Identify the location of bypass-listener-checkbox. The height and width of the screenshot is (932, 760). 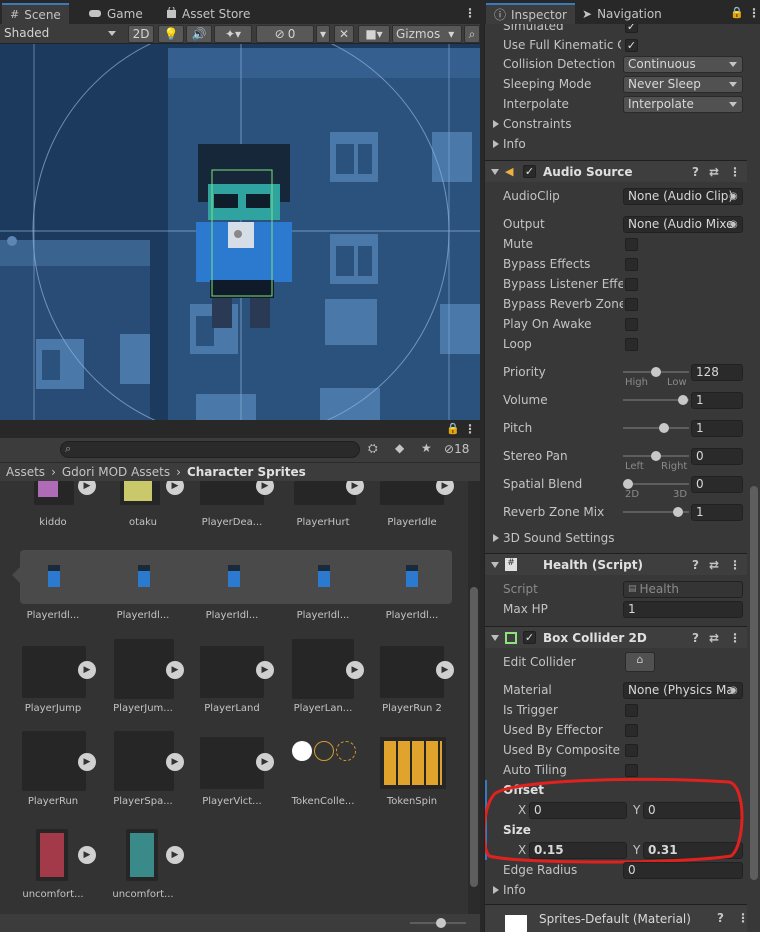
(631, 284).